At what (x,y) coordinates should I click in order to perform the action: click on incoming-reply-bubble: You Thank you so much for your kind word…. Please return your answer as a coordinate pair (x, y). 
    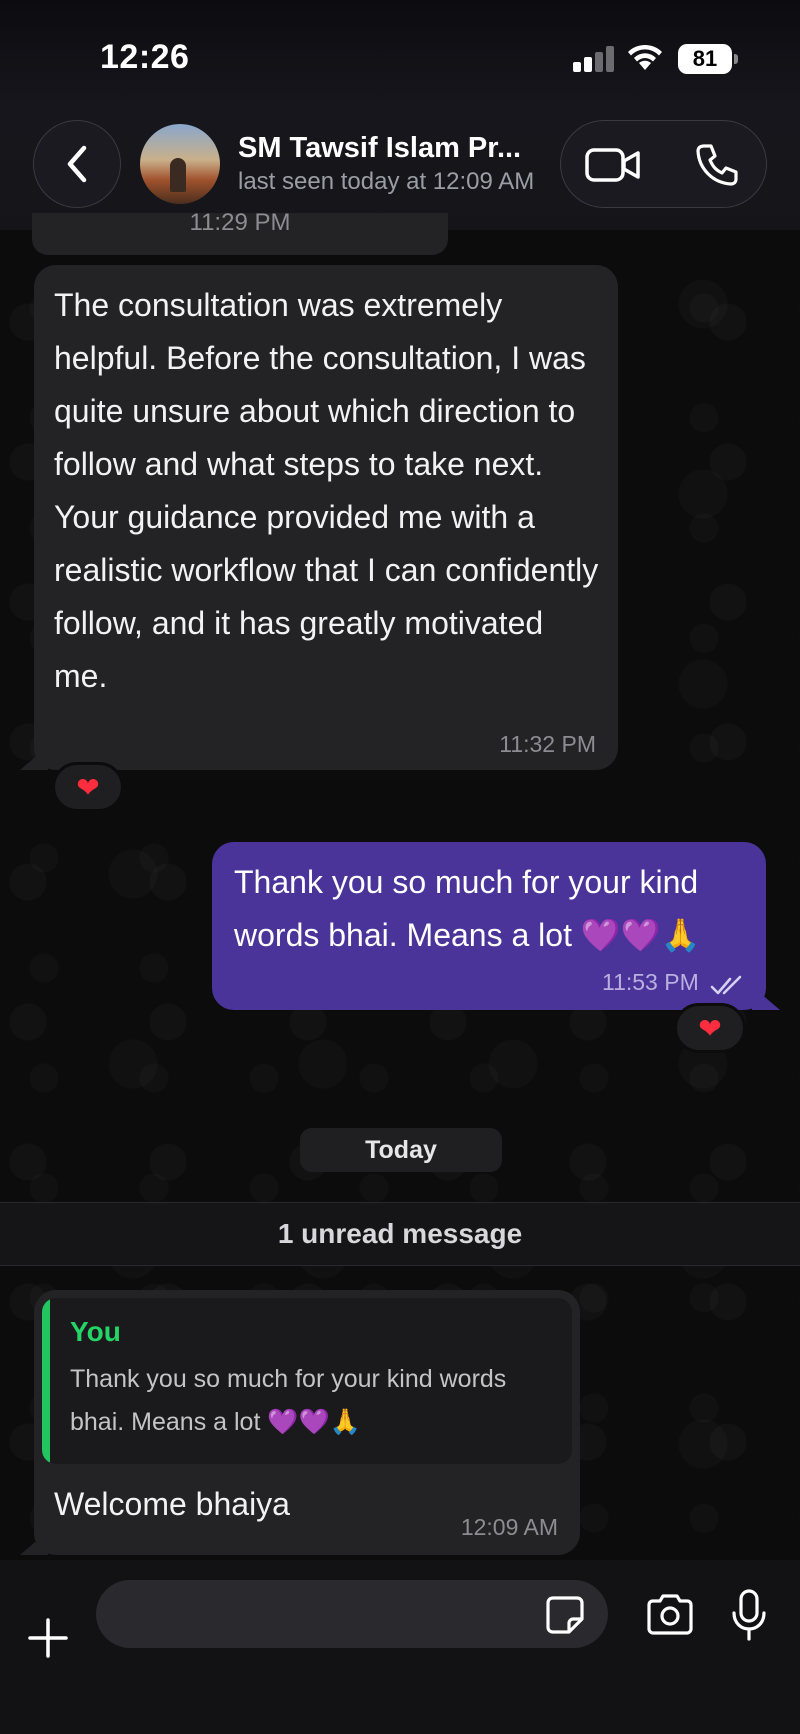
    Looking at the image, I should click on (307, 1422).